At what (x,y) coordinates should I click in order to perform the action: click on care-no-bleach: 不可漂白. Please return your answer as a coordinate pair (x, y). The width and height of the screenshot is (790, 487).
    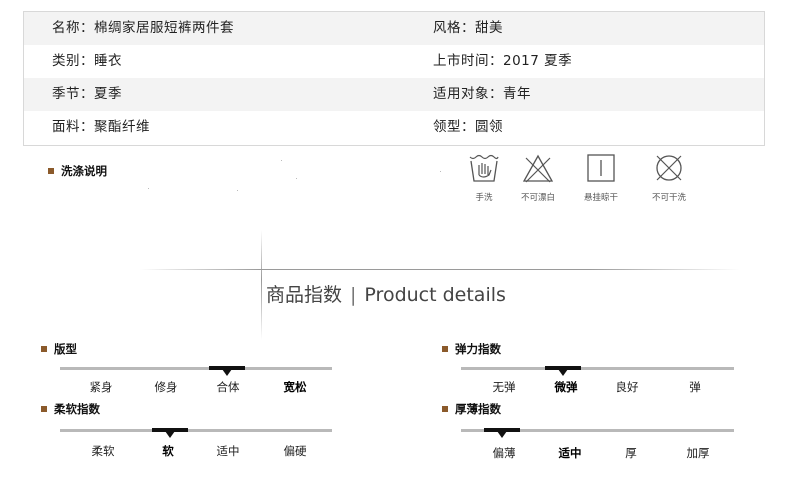
    Looking at the image, I should click on (538, 178).